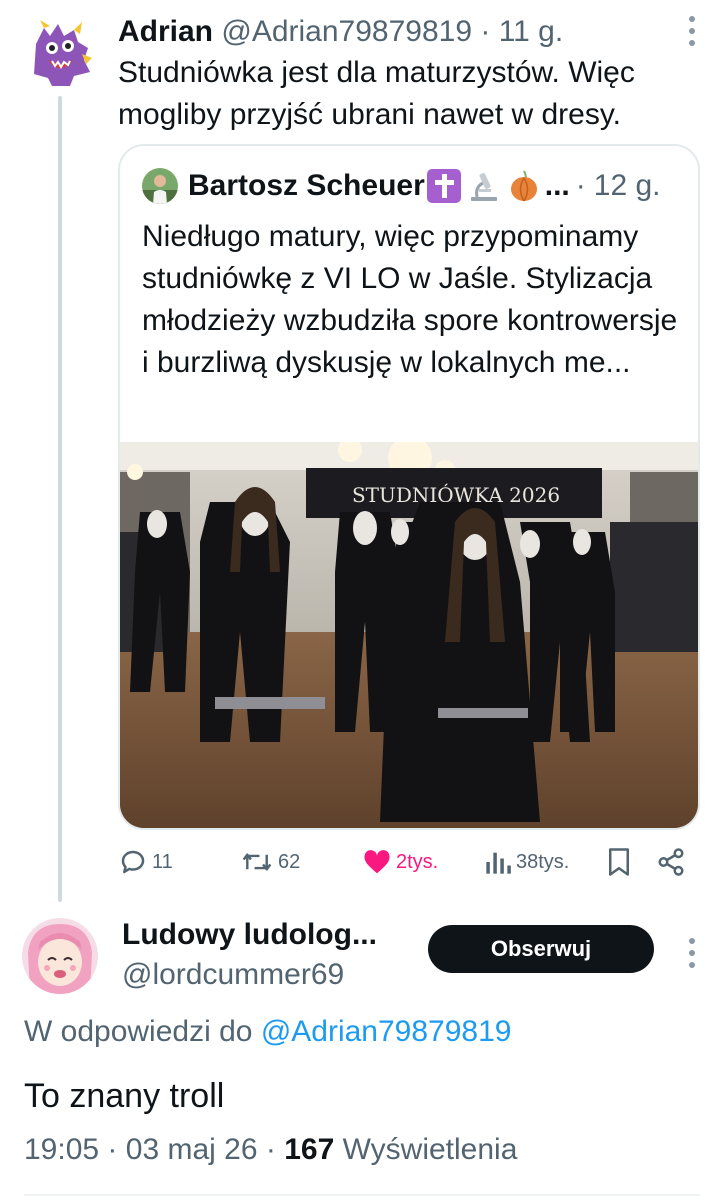  I want to click on parent-tweet-header: Adrian @Adrian79879819 · 11 g., so click(408, 32).